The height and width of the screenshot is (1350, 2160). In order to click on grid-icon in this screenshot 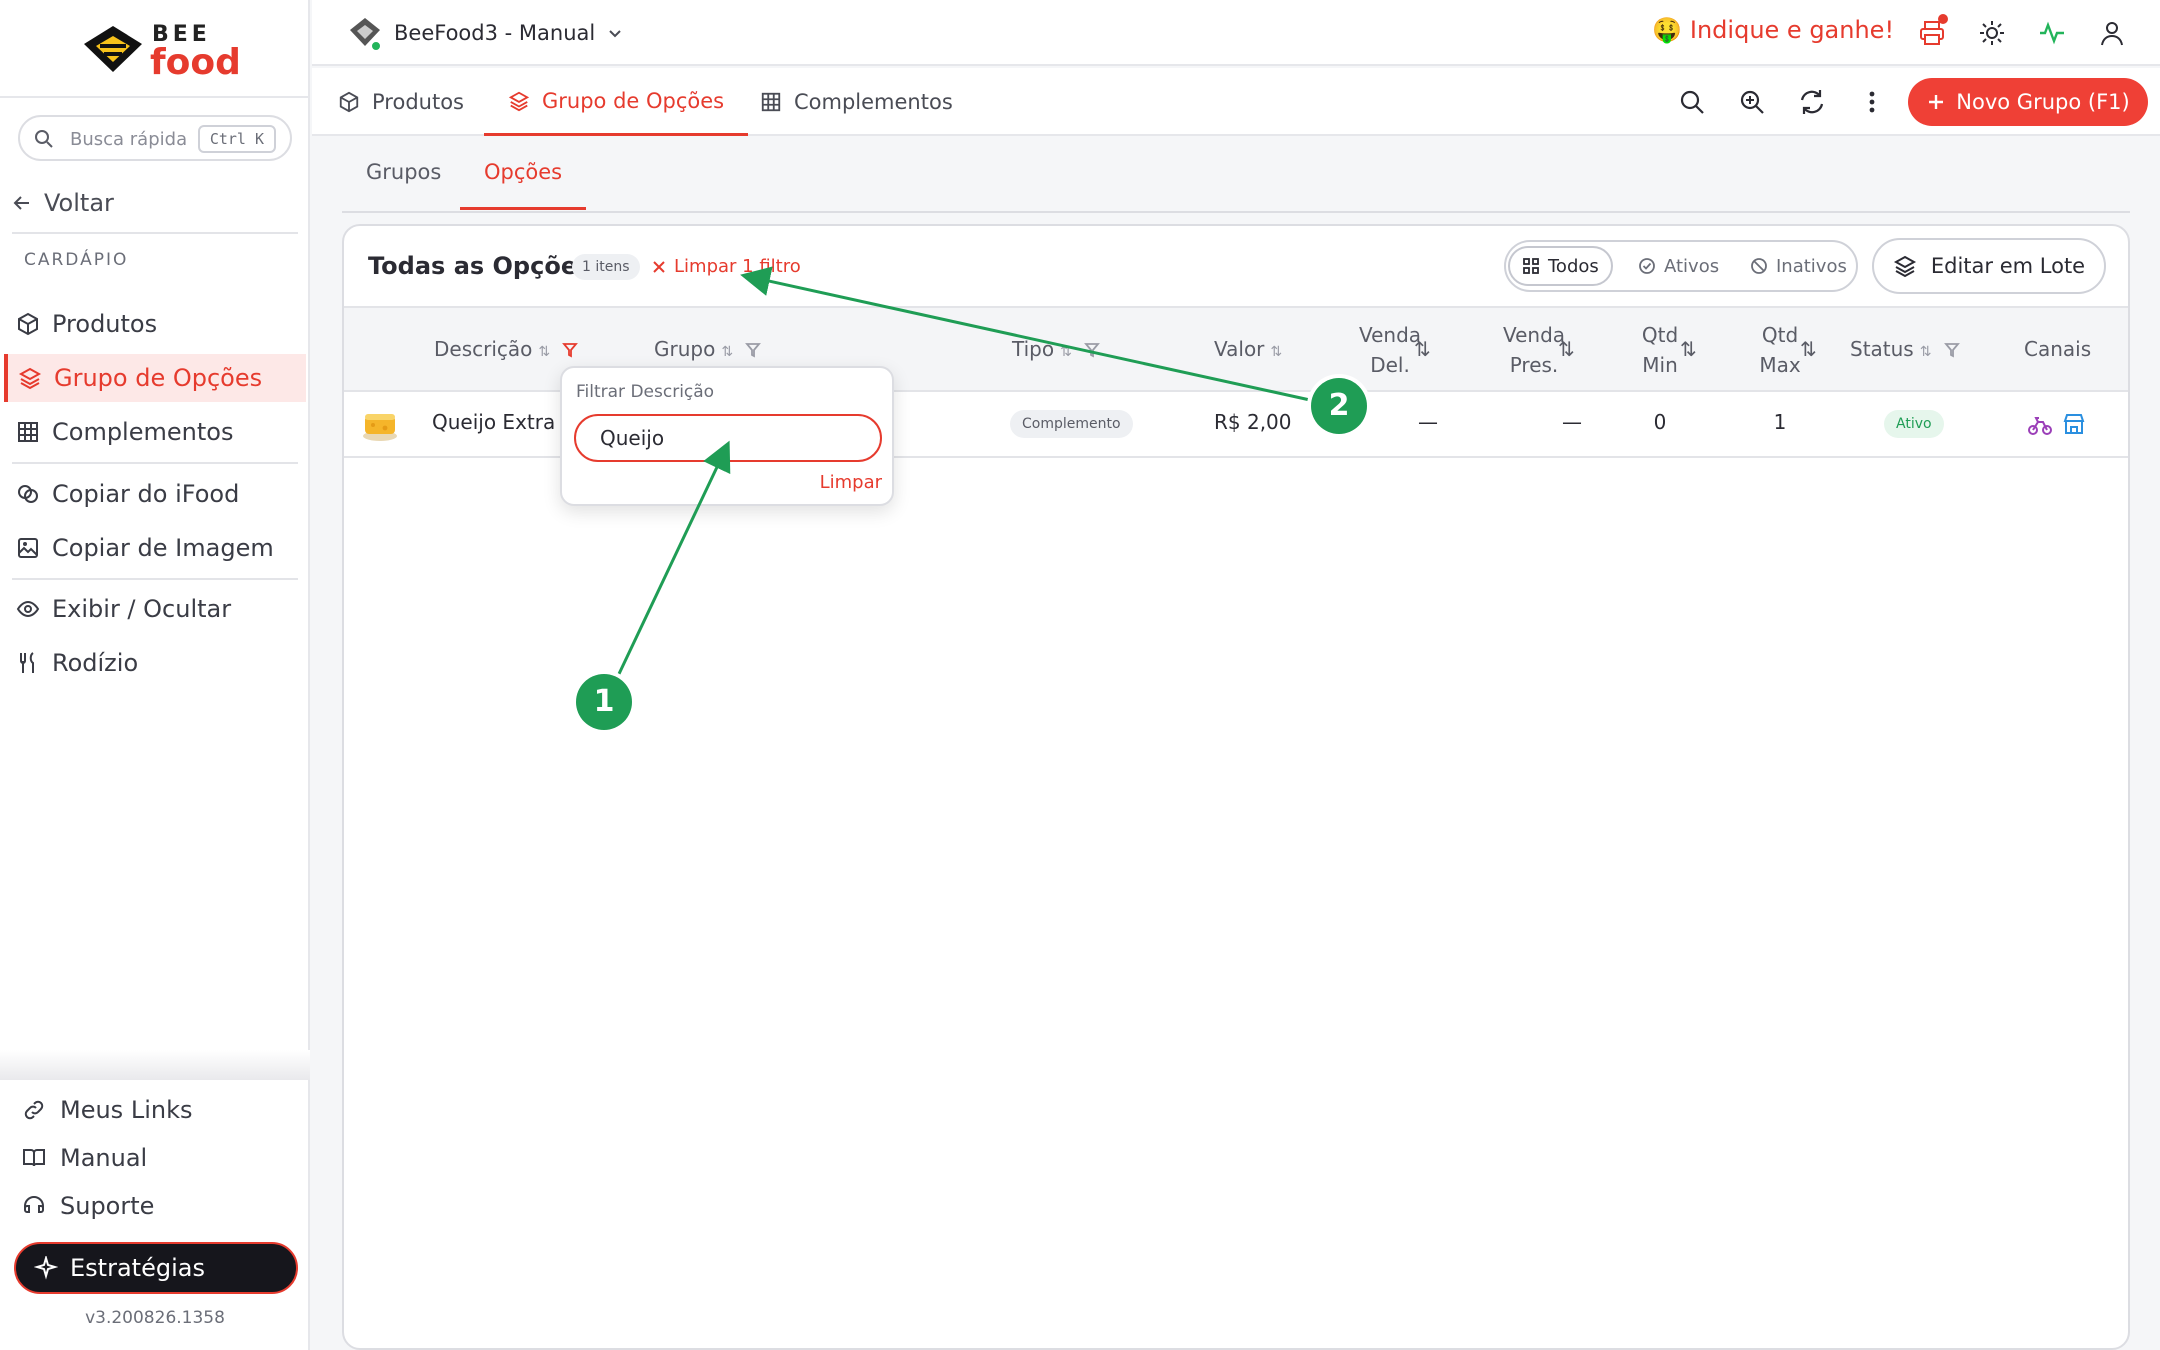, I will do `click(771, 102)`.